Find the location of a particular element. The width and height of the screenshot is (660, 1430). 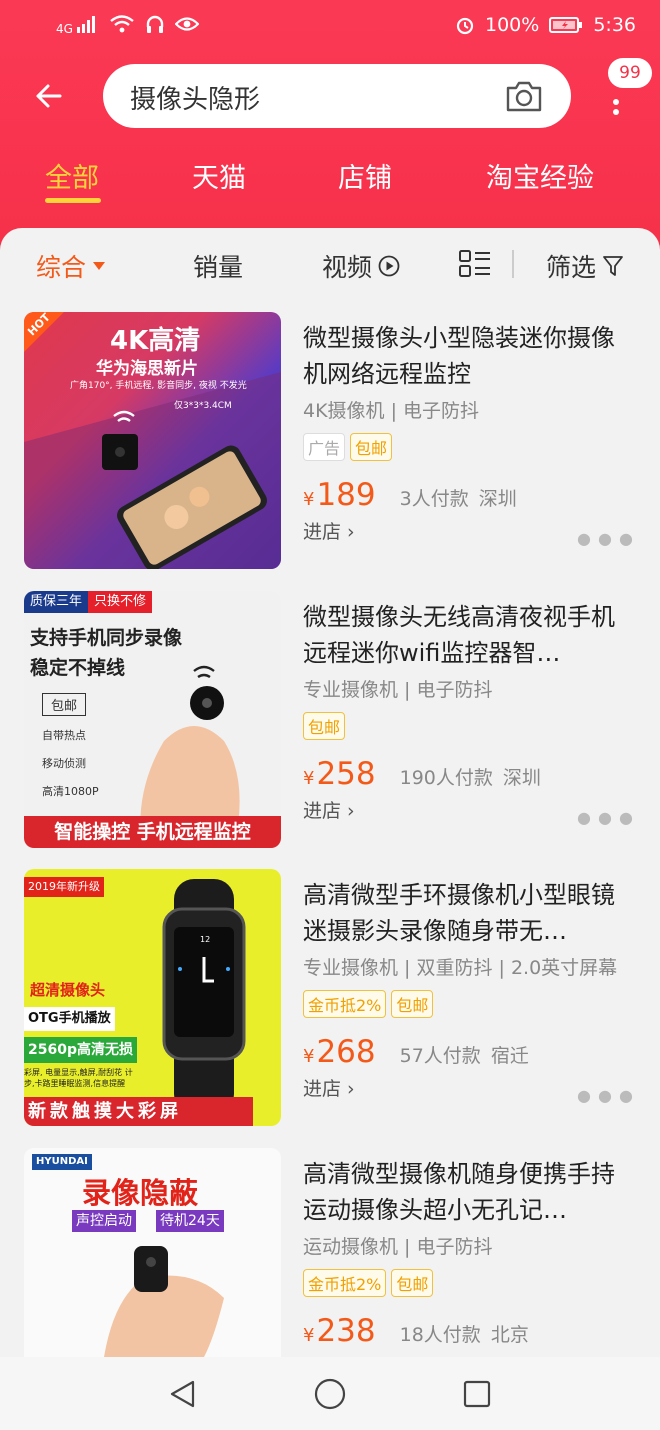

price-row: ¥ 238 18人付款 北京 is located at coordinates (470, 1331).